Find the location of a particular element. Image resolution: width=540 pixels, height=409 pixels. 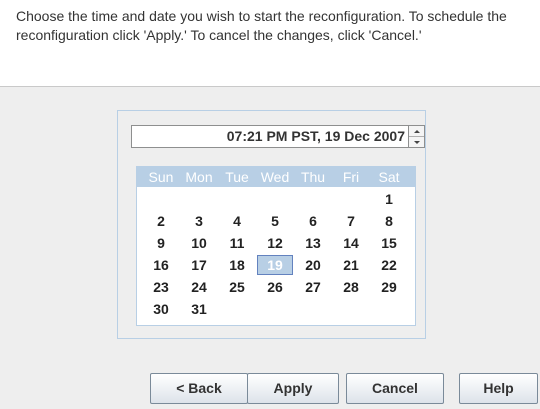

calendar-day: 27 is located at coordinates (313, 287).